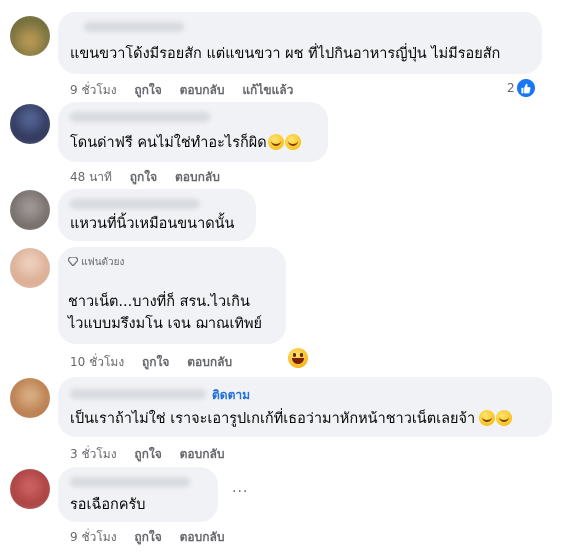  Describe the element at coordinates (91, 177) in the screenshot. I see `comment-time: 48 นาที` at that location.